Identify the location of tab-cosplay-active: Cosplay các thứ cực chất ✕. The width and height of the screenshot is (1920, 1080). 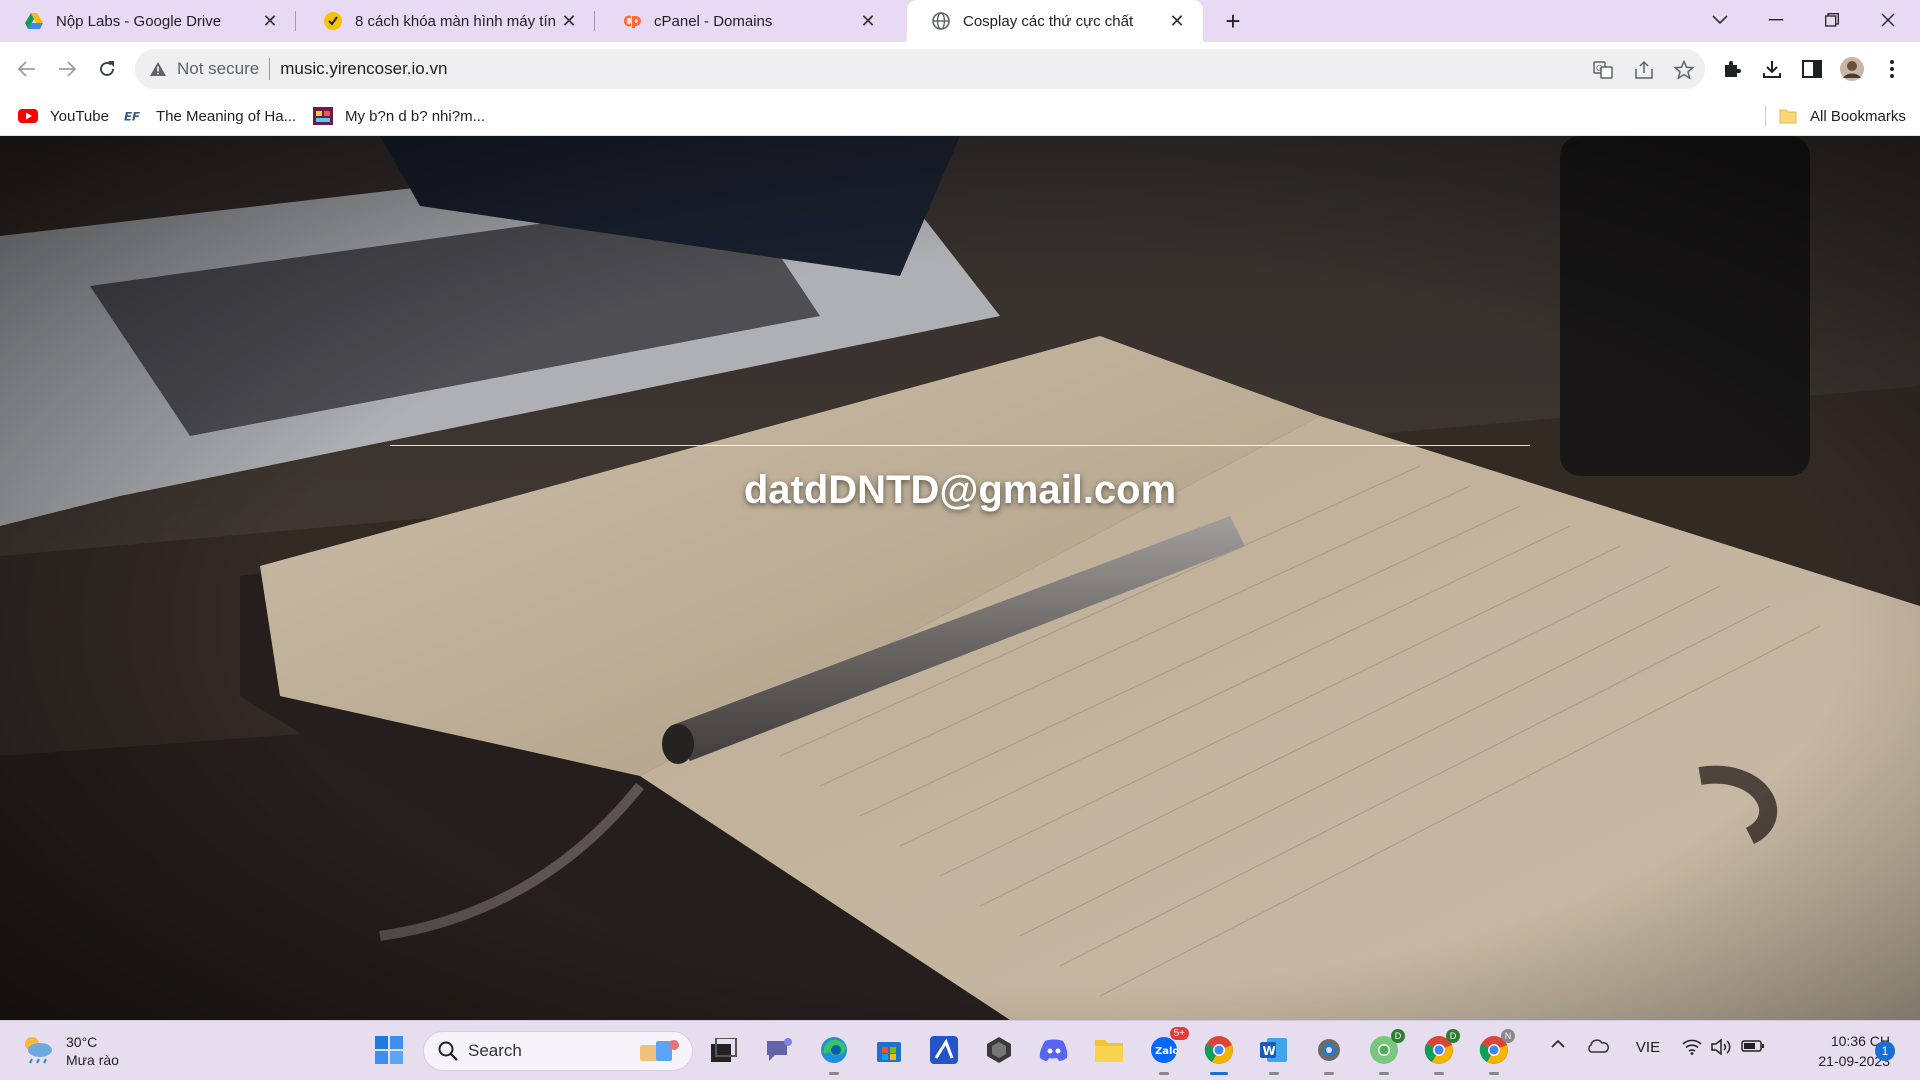
(1055, 21).